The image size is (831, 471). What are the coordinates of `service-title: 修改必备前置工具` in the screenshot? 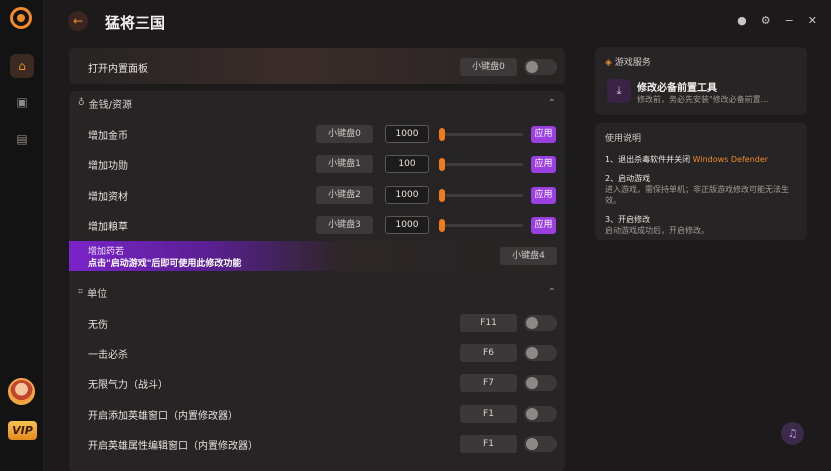 It's located at (677, 88).